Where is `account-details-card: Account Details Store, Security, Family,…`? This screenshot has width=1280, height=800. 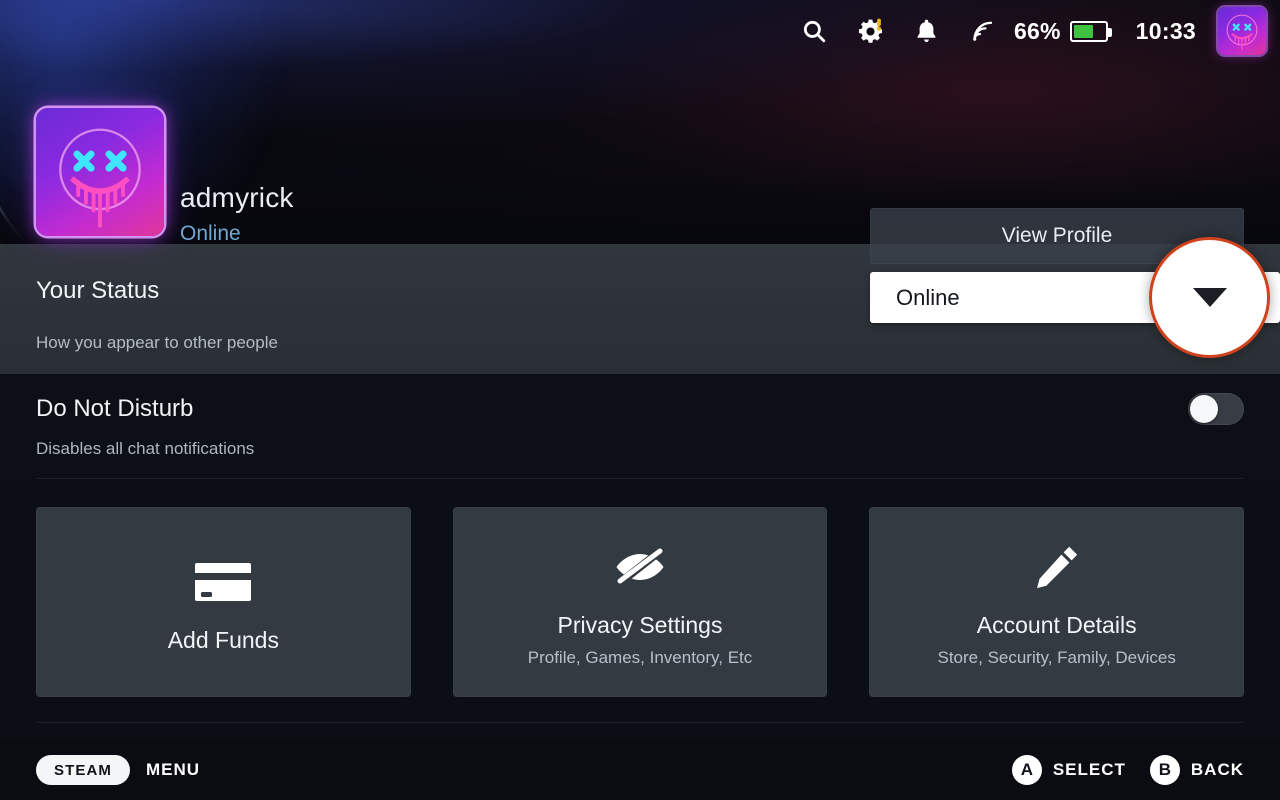
account-details-card: Account Details Store, Security, Family,… is located at coordinates (1057, 602).